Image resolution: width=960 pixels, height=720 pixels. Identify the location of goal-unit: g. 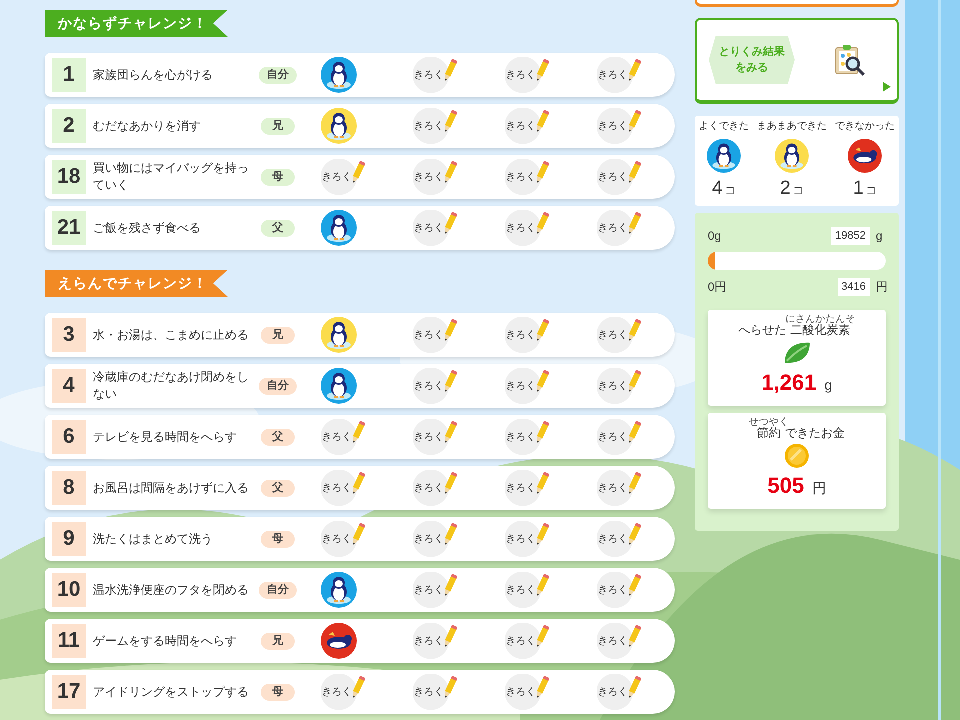
(880, 236).